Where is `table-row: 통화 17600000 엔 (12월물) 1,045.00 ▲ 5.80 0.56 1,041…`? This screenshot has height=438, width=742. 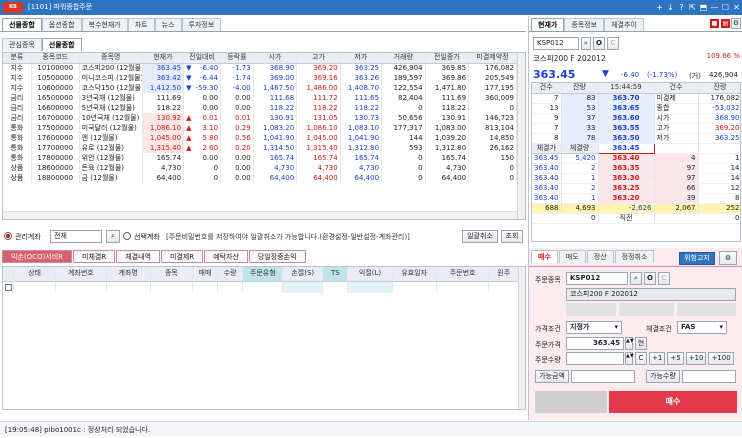 table-row: 통화 17600000 엔 (12월물) 1,045.00 ▲ 5.80 0.56 1,041… is located at coordinates (260, 138).